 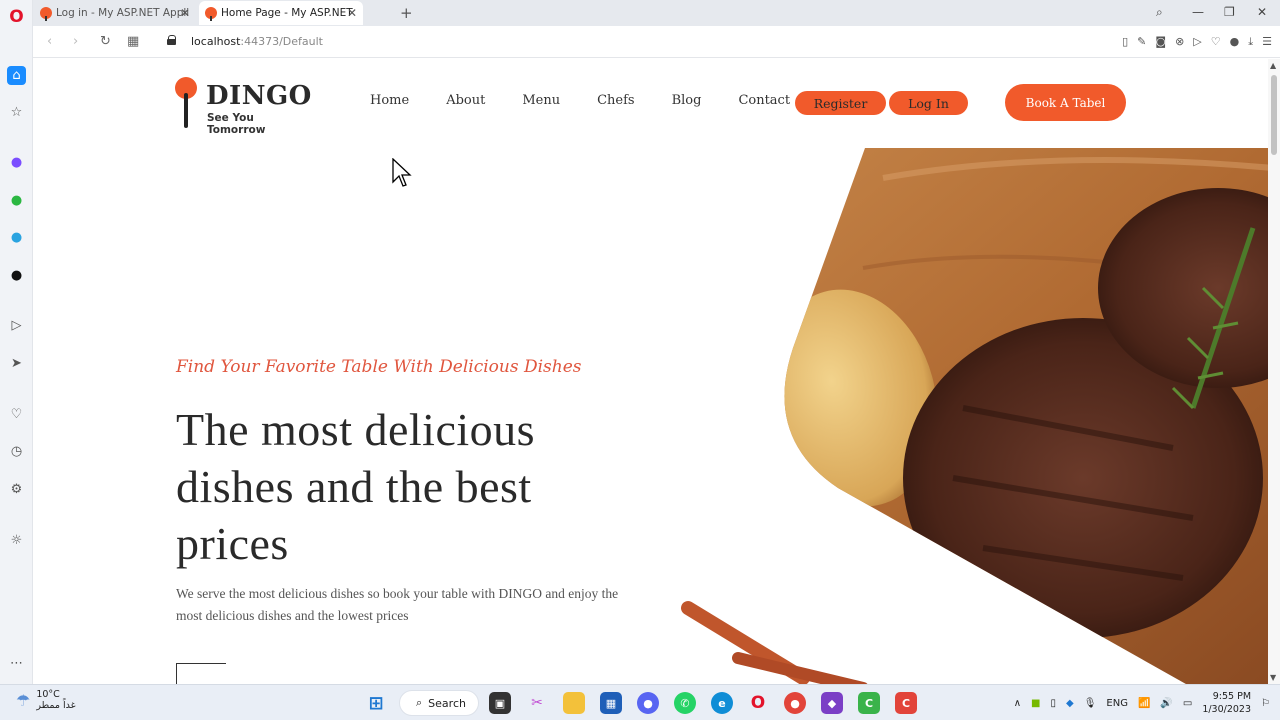 What do you see at coordinates (1179, 42) in the screenshot?
I see `adblock-icon: ⊗` at bounding box center [1179, 42].